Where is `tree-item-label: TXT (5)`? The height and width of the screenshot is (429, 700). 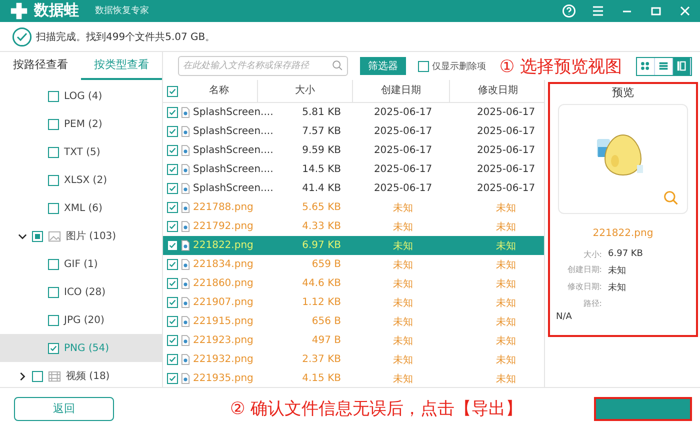
tree-item-label: TXT (5) is located at coordinates (82, 152).